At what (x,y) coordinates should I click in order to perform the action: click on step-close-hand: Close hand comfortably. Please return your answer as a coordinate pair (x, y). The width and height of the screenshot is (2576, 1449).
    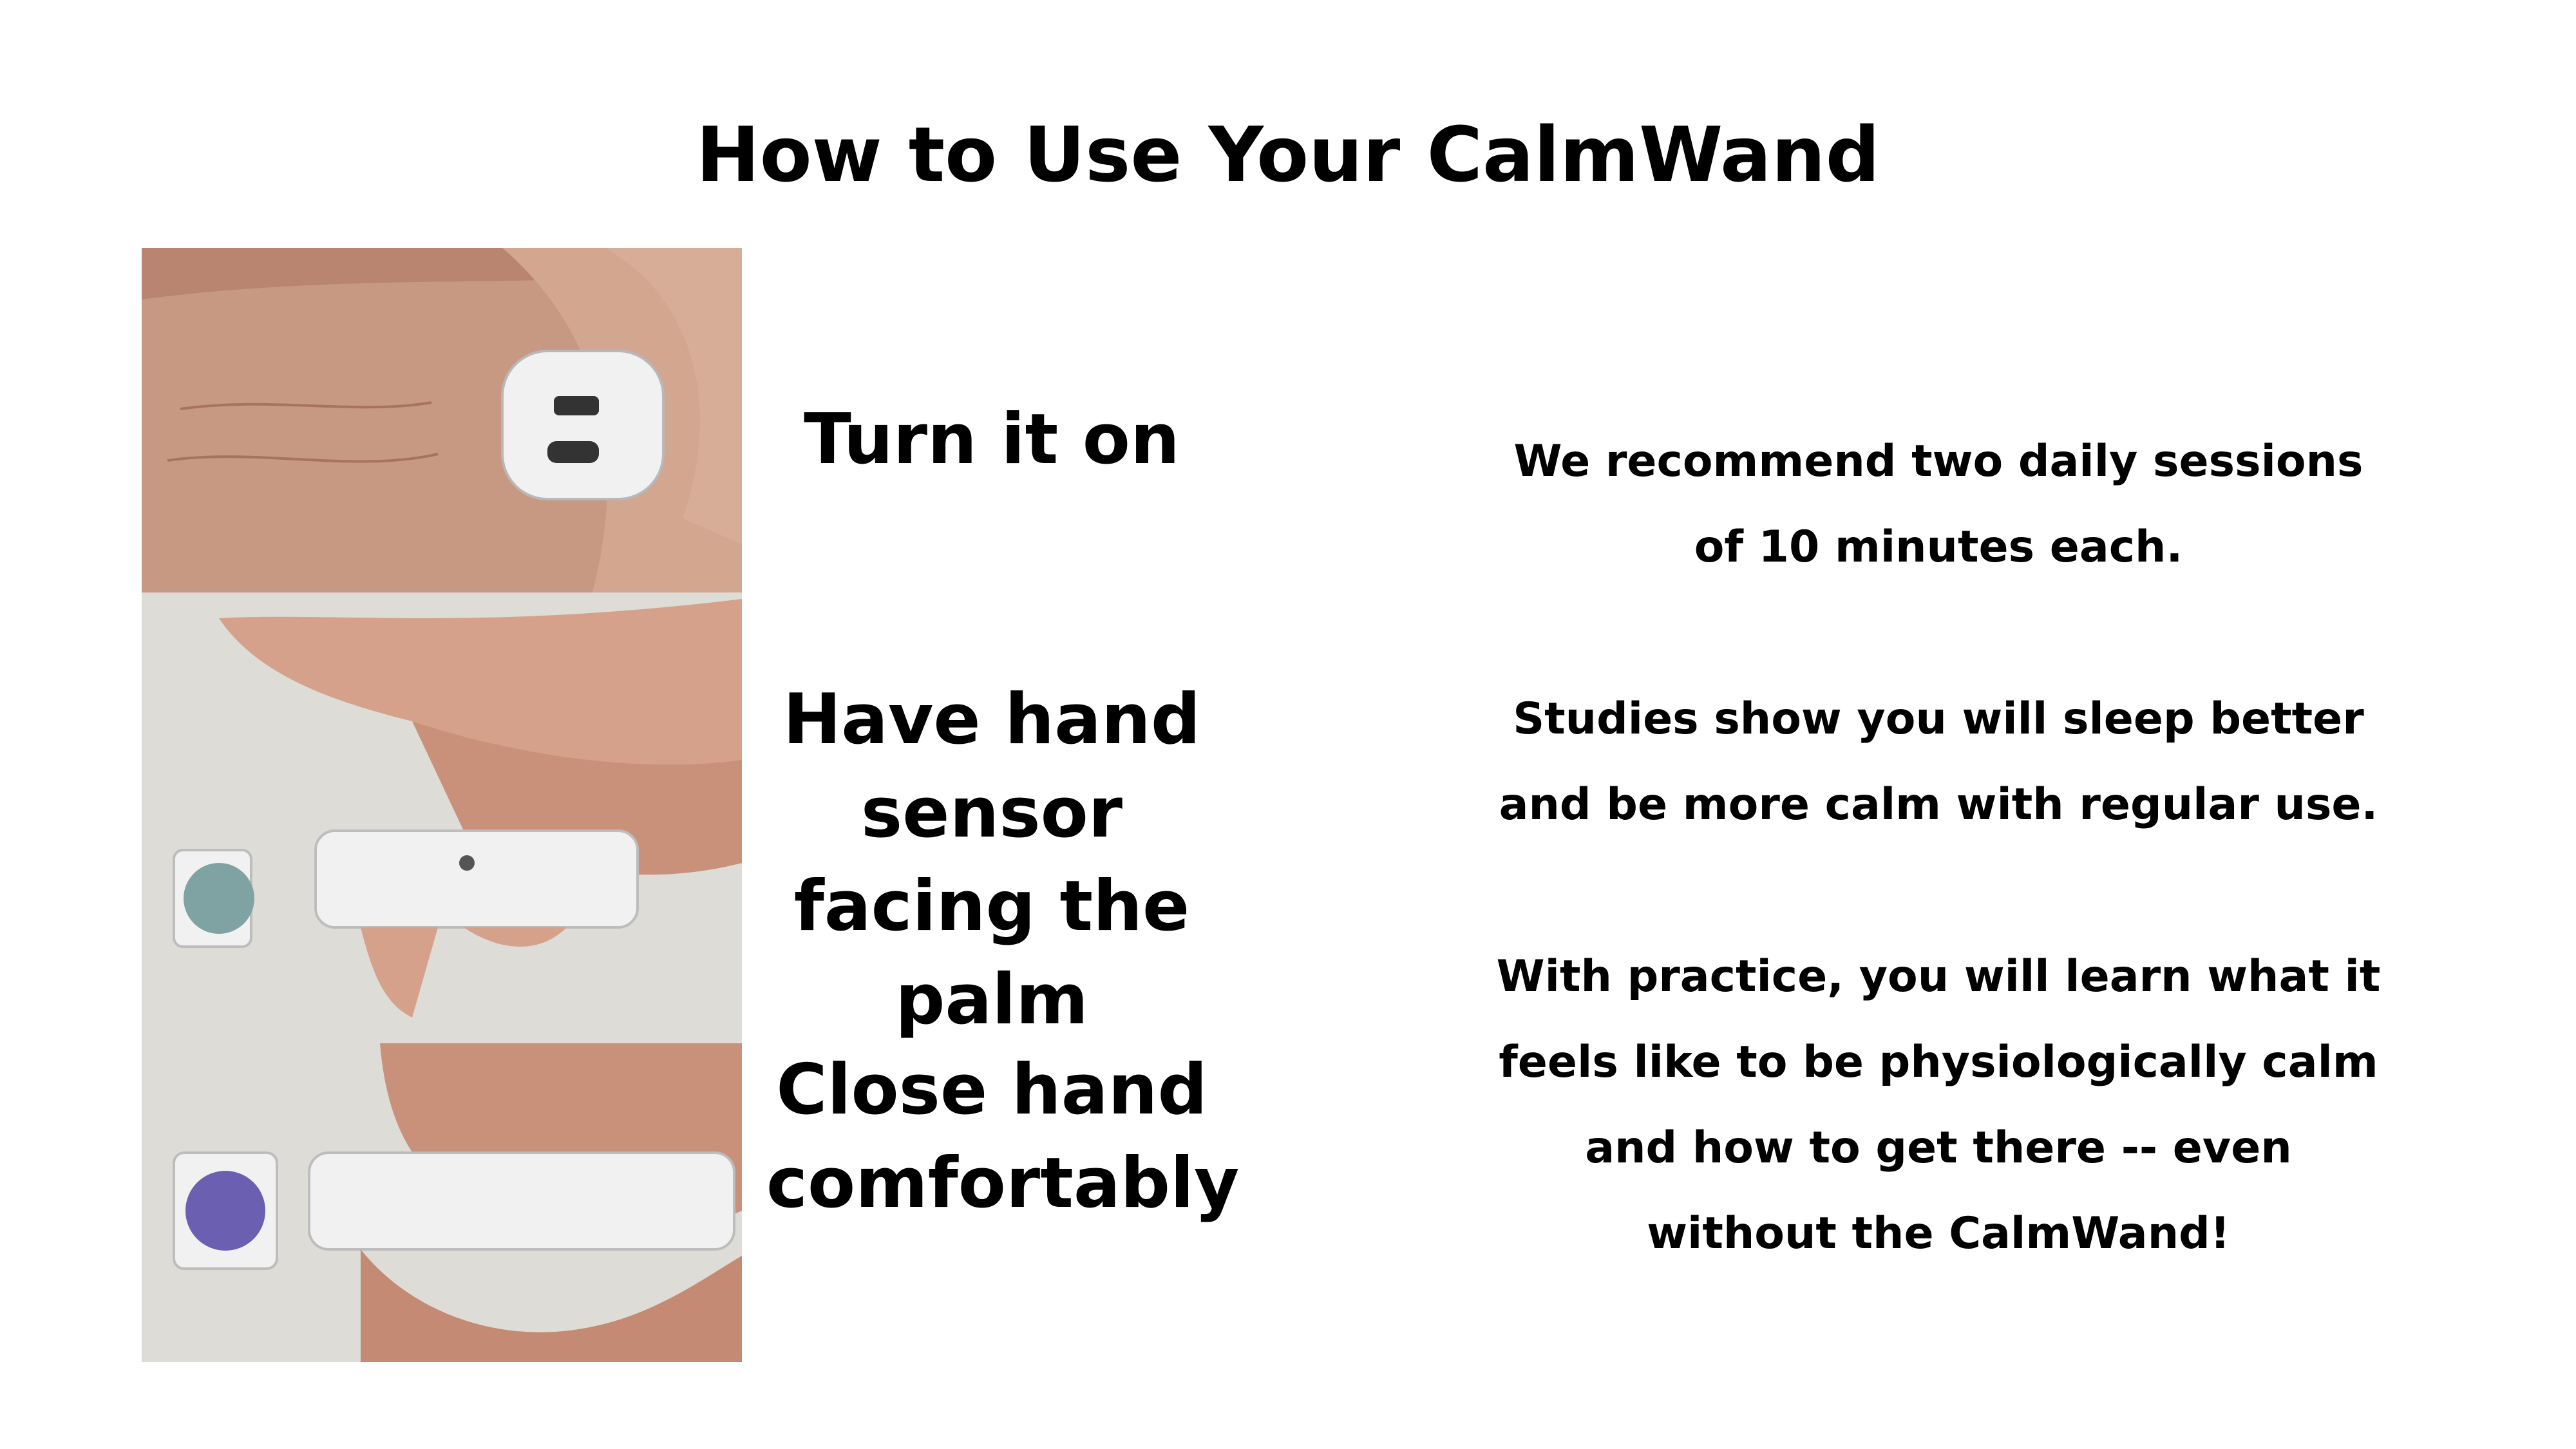
    Looking at the image, I should click on (1003, 1137).